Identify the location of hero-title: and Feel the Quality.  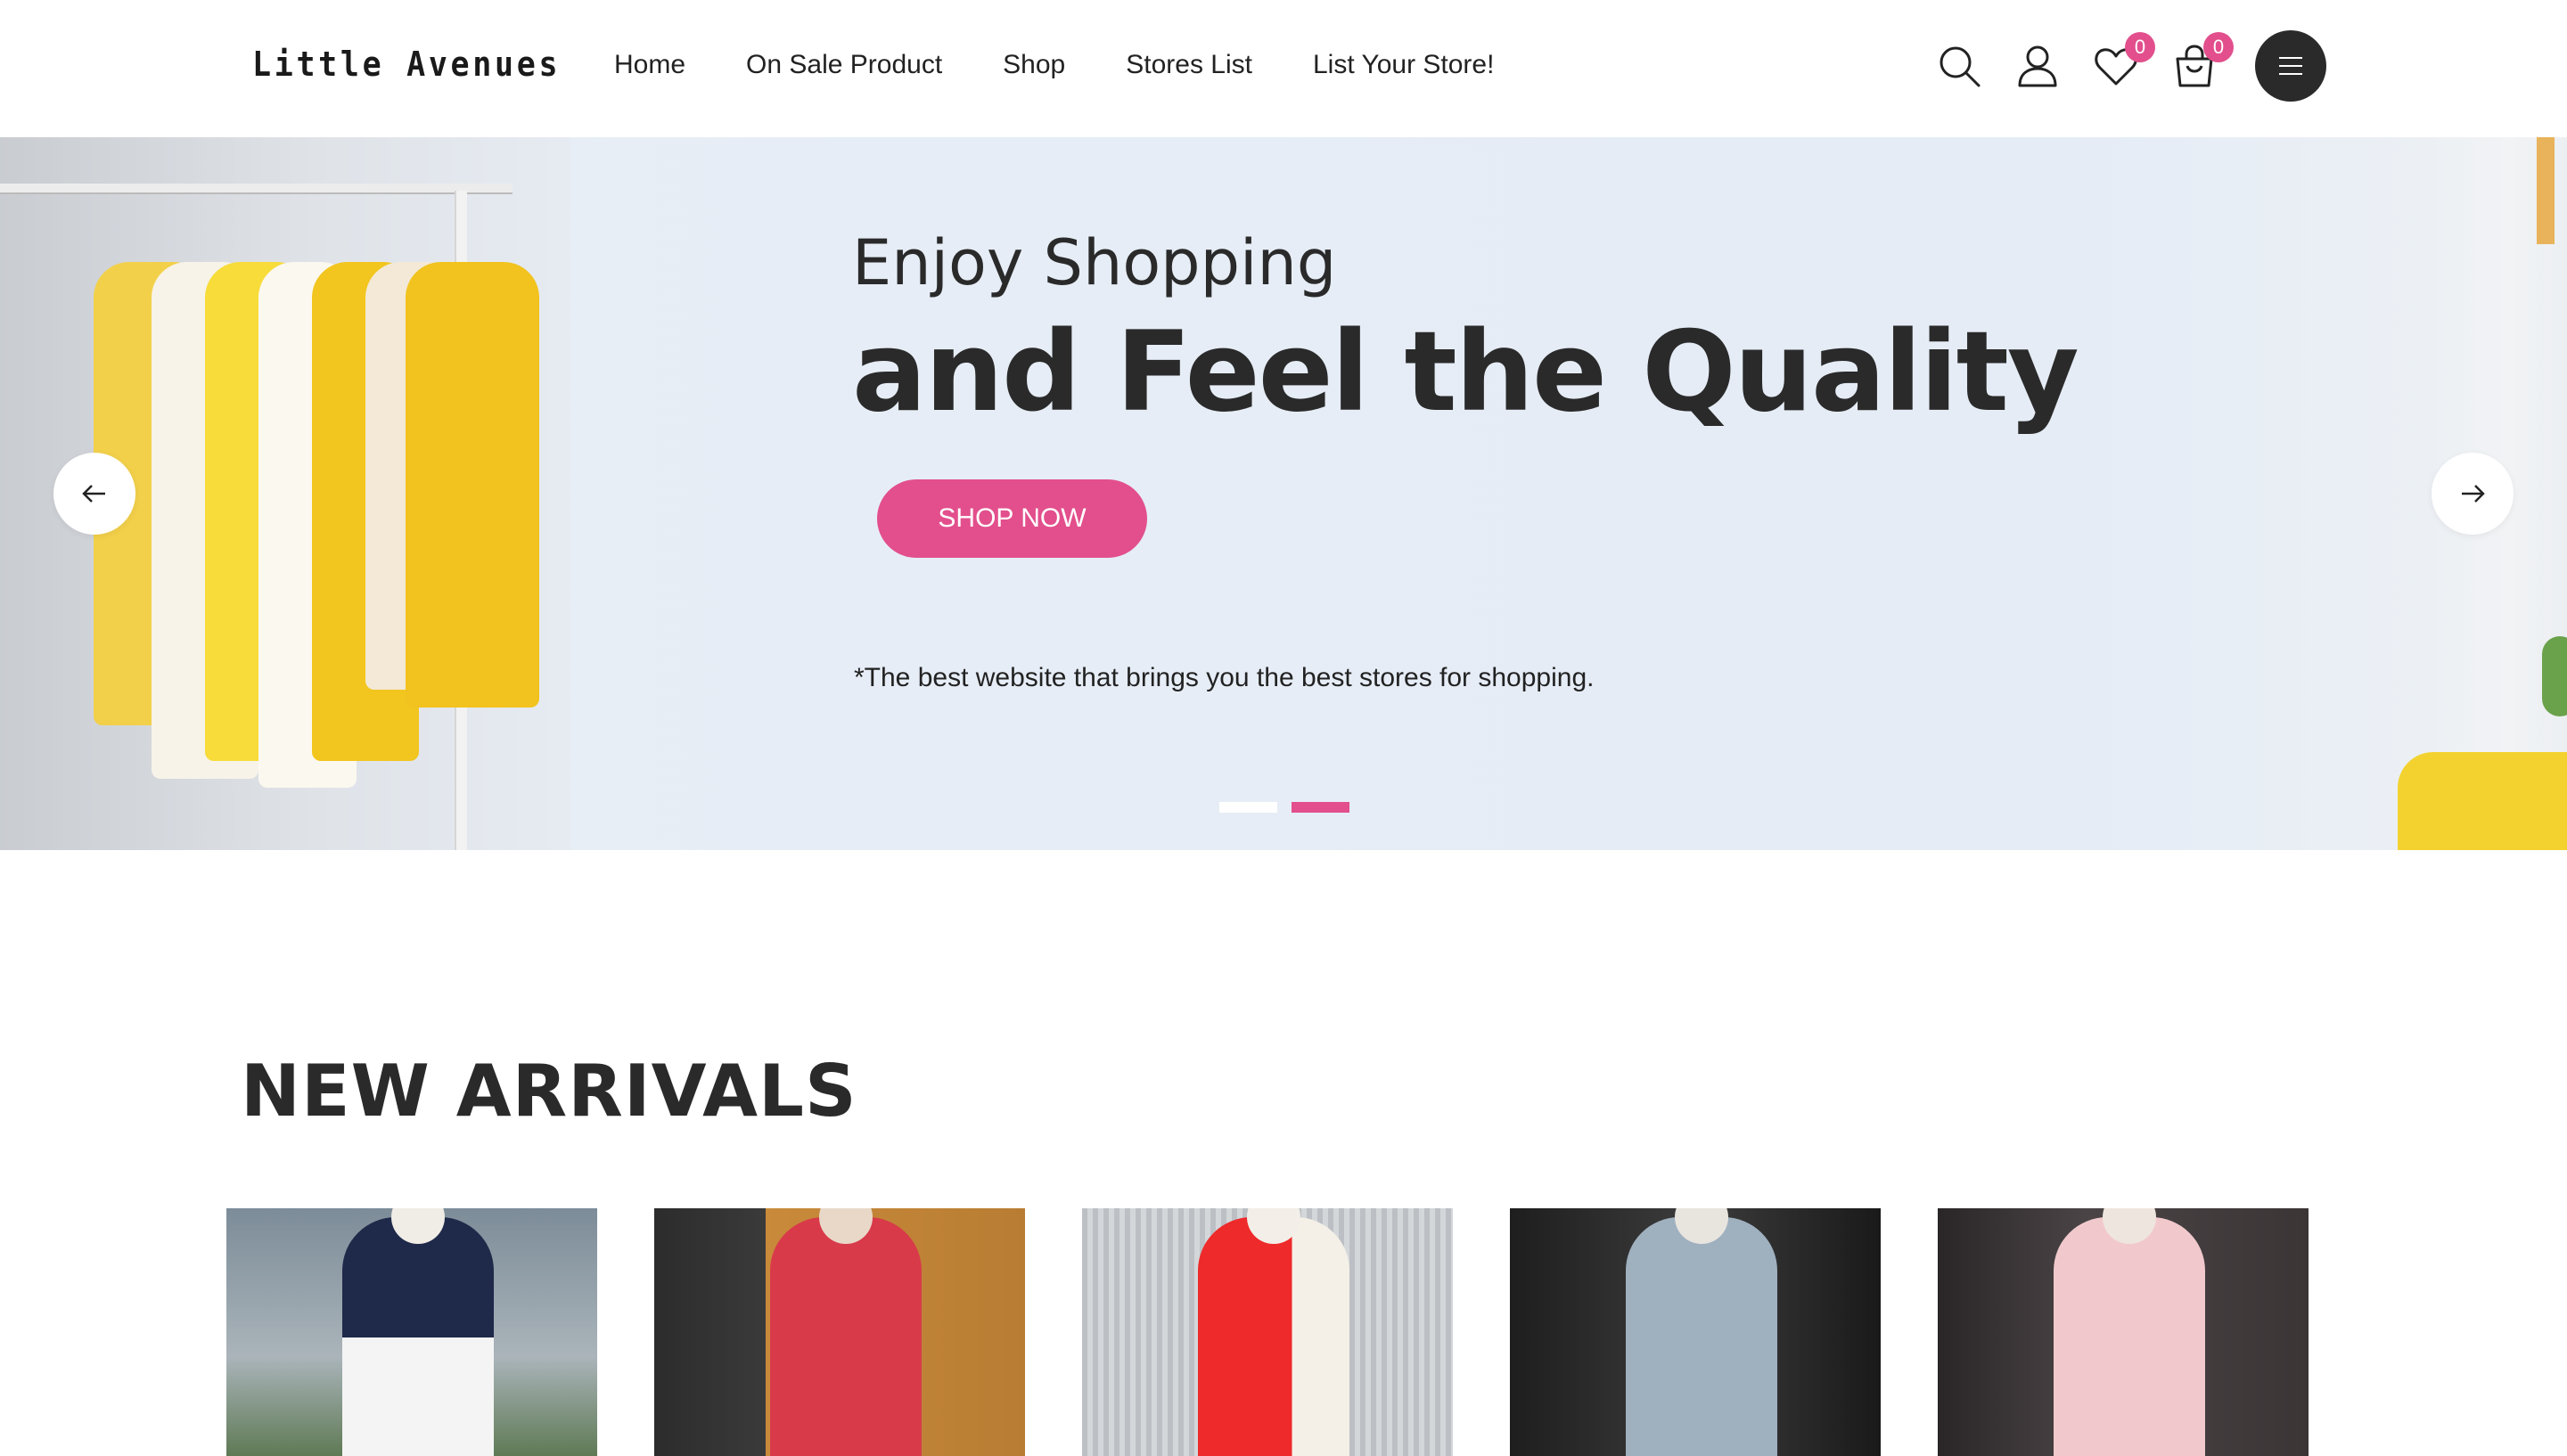
(1465, 372).